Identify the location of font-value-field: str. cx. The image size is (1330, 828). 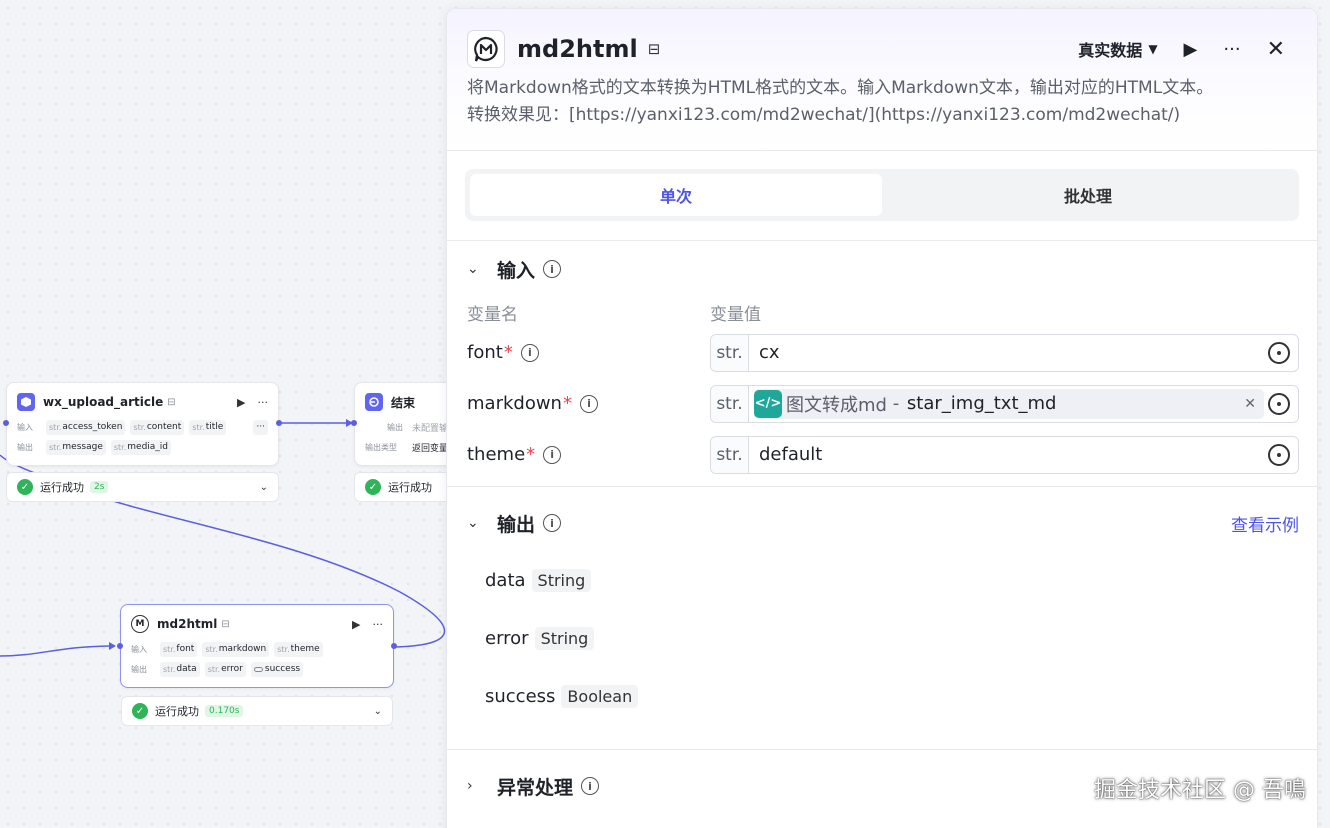
(1004, 352).